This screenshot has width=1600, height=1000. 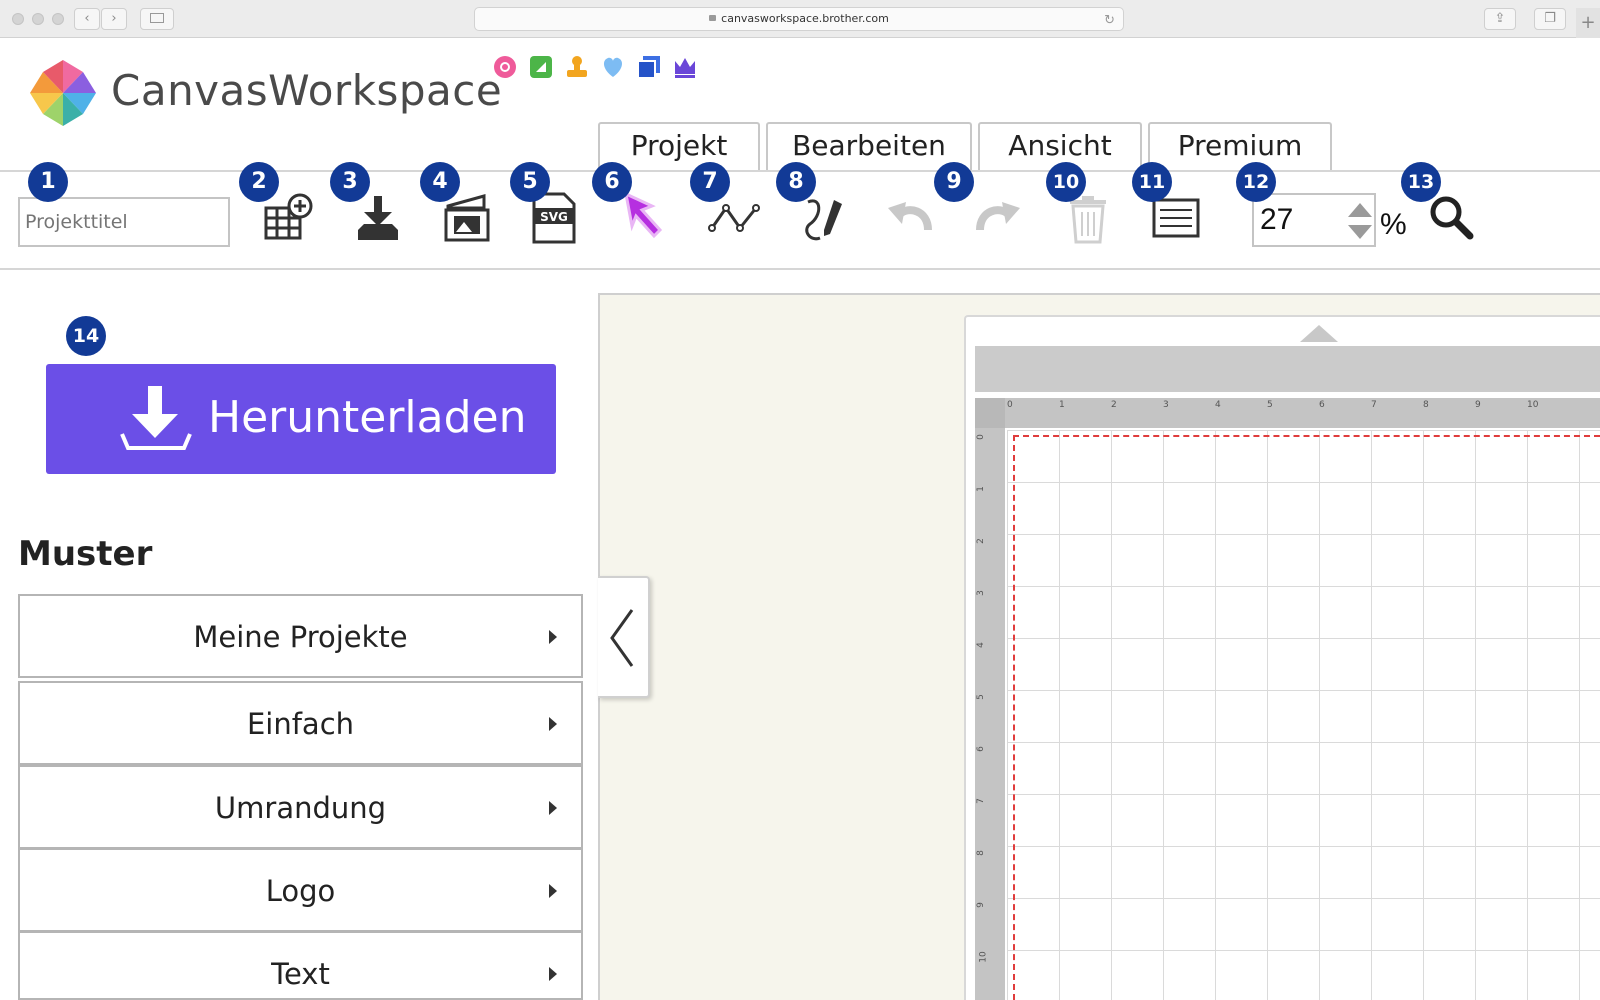 I want to click on cut-area-boundary-left, so click(x=1014, y=717).